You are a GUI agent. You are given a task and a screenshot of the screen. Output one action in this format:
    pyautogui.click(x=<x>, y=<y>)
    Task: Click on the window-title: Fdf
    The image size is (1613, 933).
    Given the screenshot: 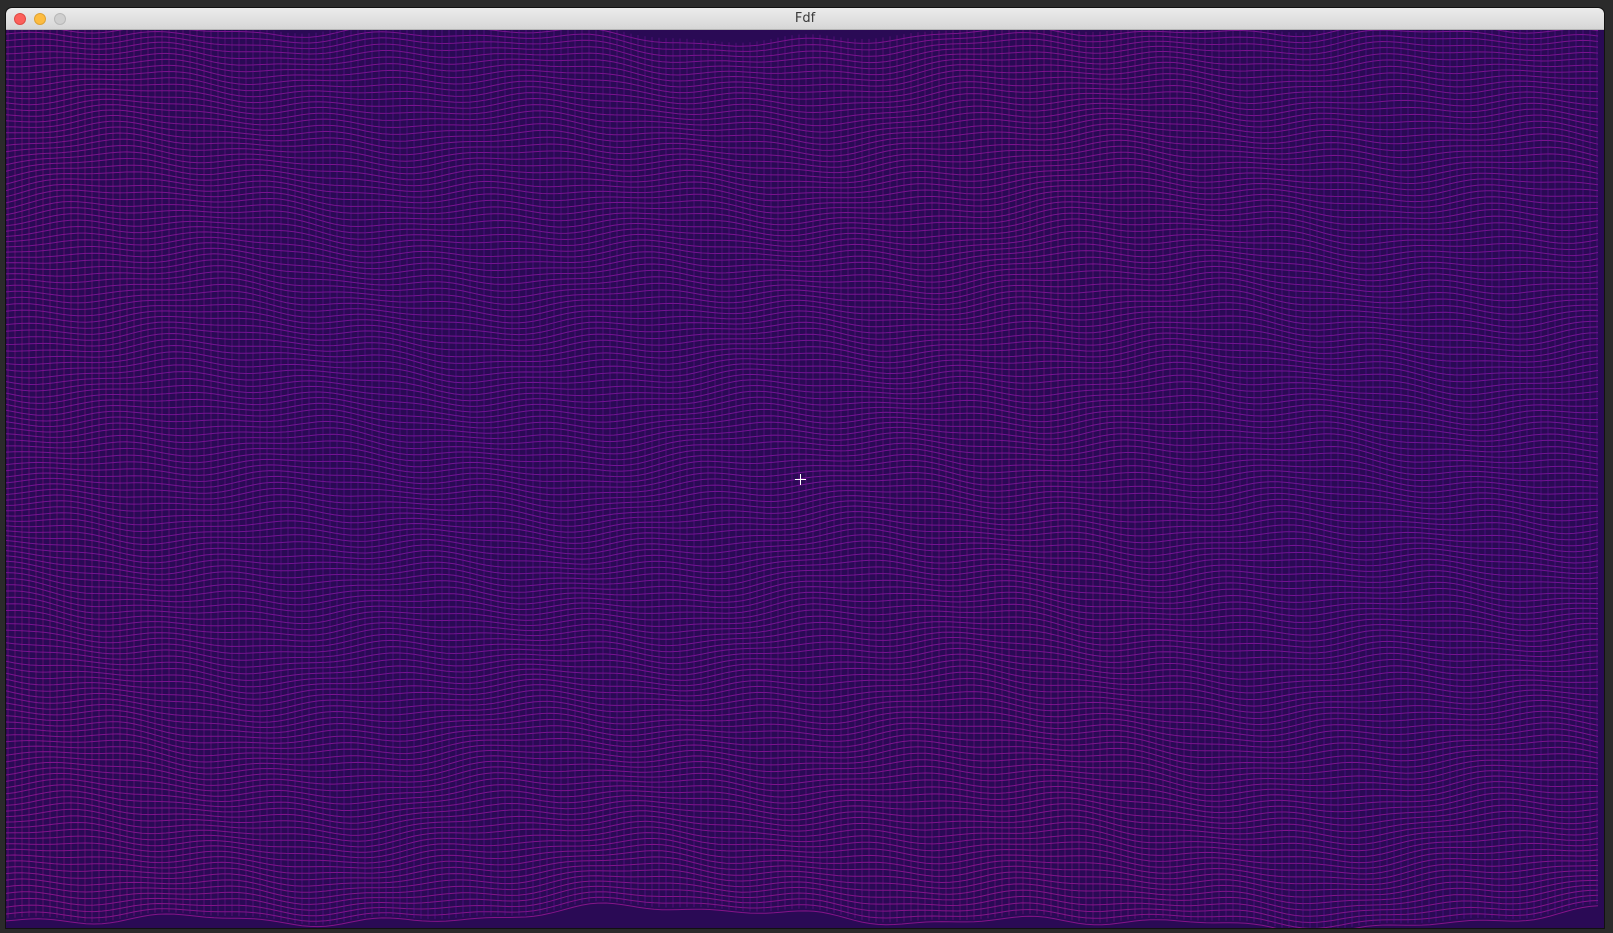 What is the action you would take?
    pyautogui.click(x=805, y=18)
    